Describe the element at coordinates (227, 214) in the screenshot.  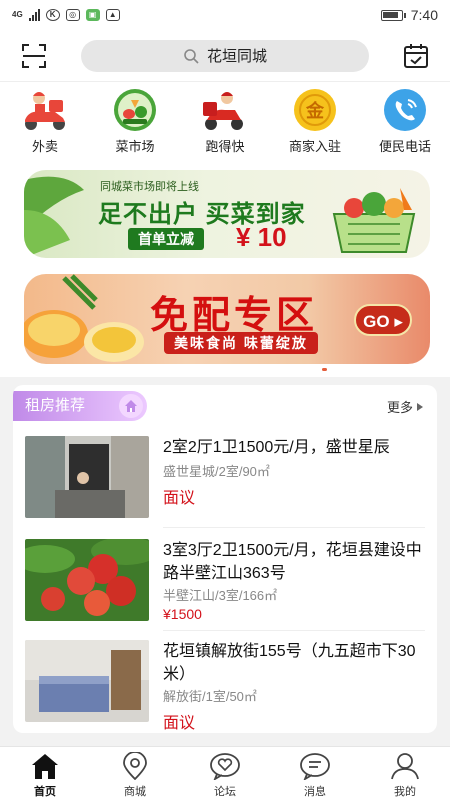
I see `market-banner: 同城菜市场即将上线 足不出户 买菜到家 首单立减 ¥ 10` at that location.